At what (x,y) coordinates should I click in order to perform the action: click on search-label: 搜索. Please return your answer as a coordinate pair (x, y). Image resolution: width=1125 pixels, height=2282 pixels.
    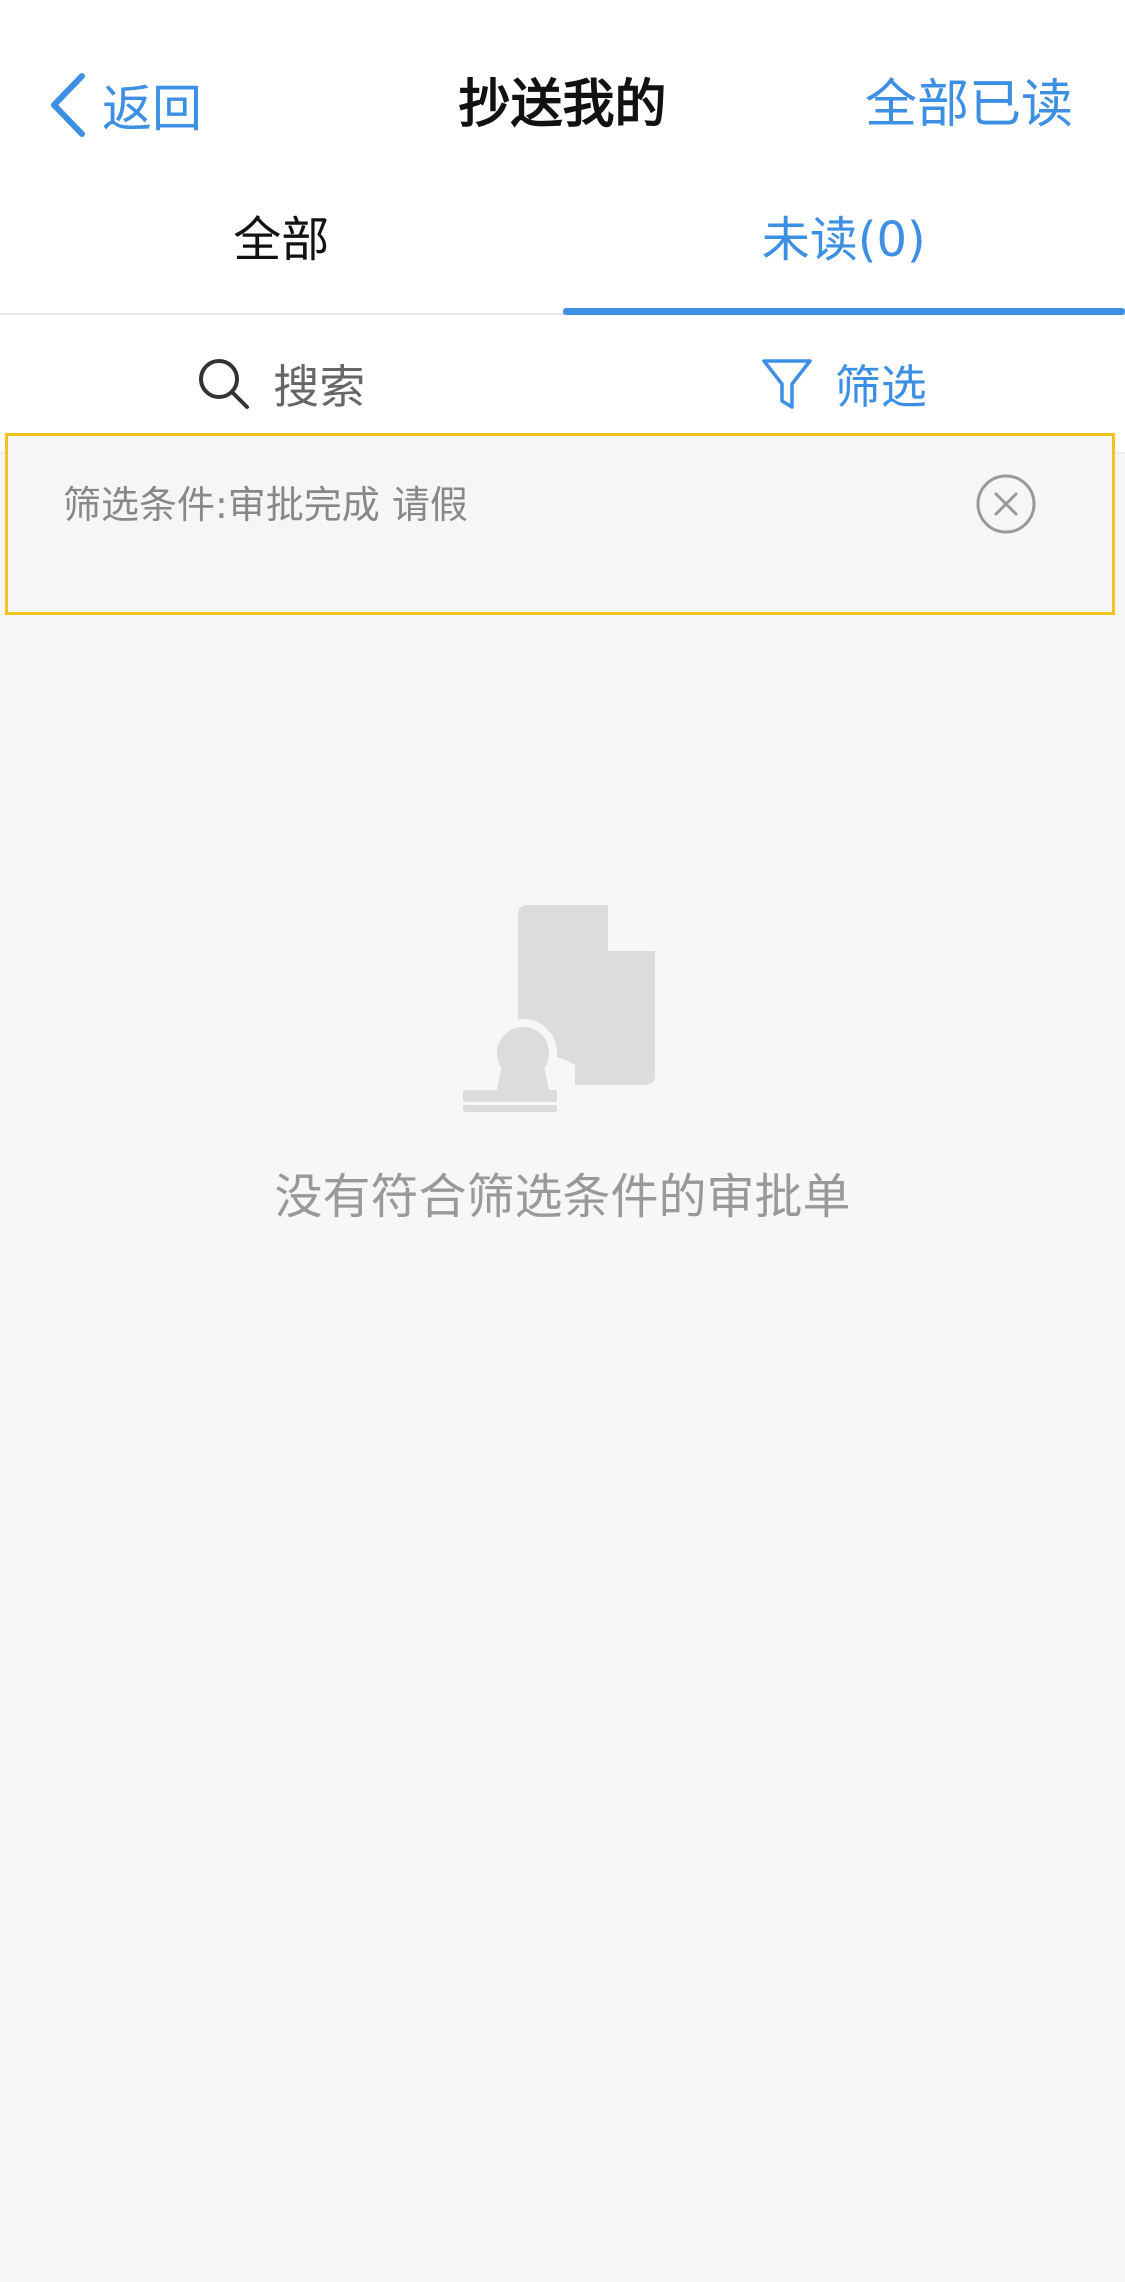
    Looking at the image, I should click on (319, 386).